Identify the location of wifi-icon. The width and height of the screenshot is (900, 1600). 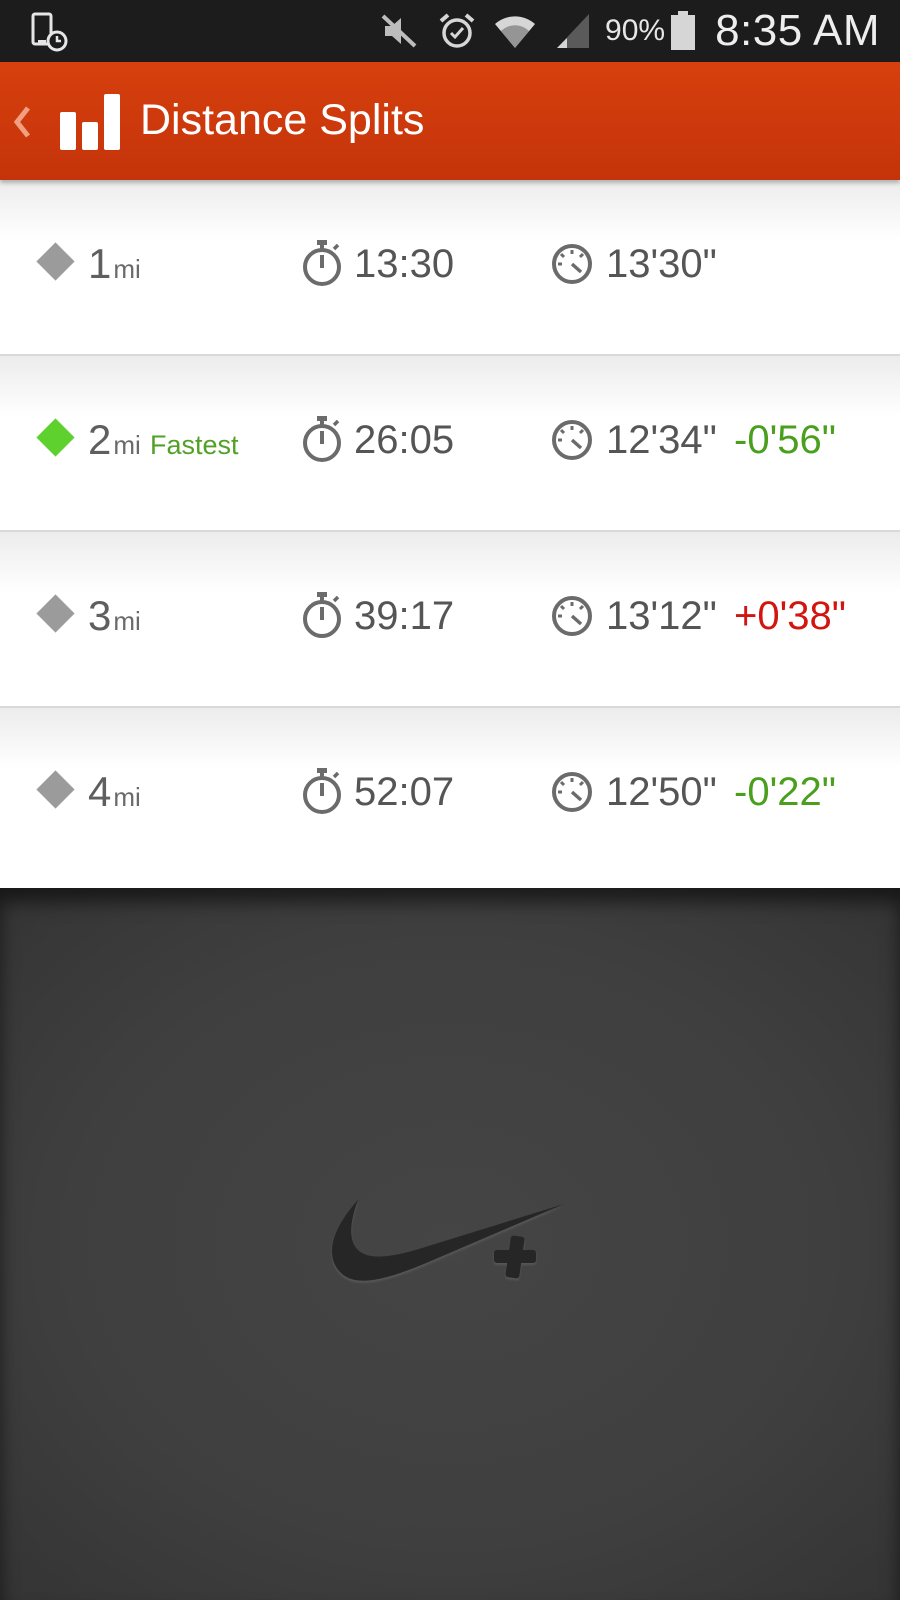
(515, 31).